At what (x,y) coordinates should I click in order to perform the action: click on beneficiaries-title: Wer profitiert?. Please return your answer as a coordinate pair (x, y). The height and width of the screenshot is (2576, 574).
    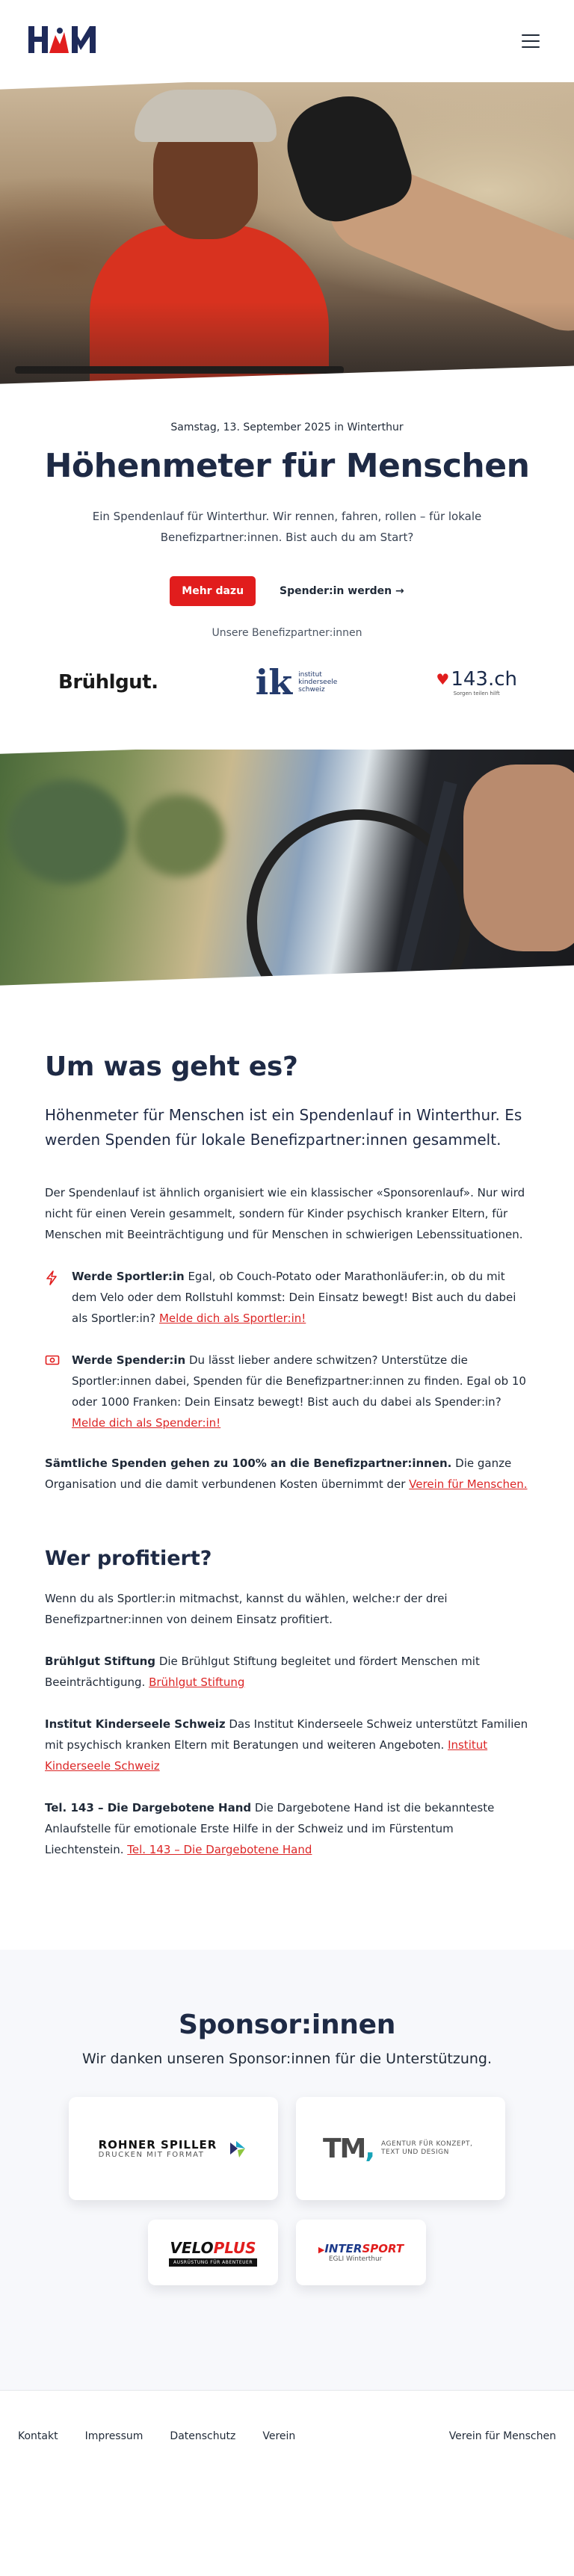
    Looking at the image, I should click on (129, 1558).